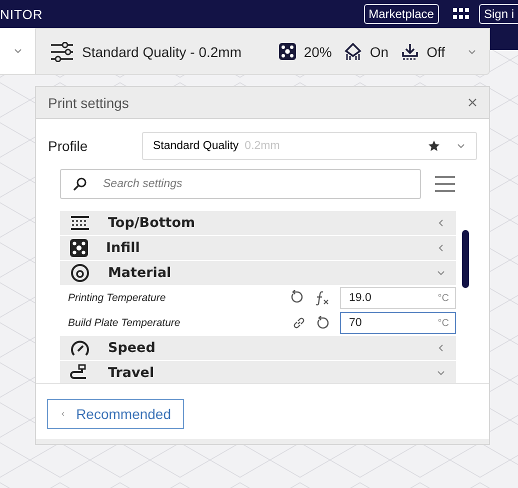 Image resolution: width=518 pixels, height=488 pixels. I want to click on recommended-button: Recommended, so click(115, 414).